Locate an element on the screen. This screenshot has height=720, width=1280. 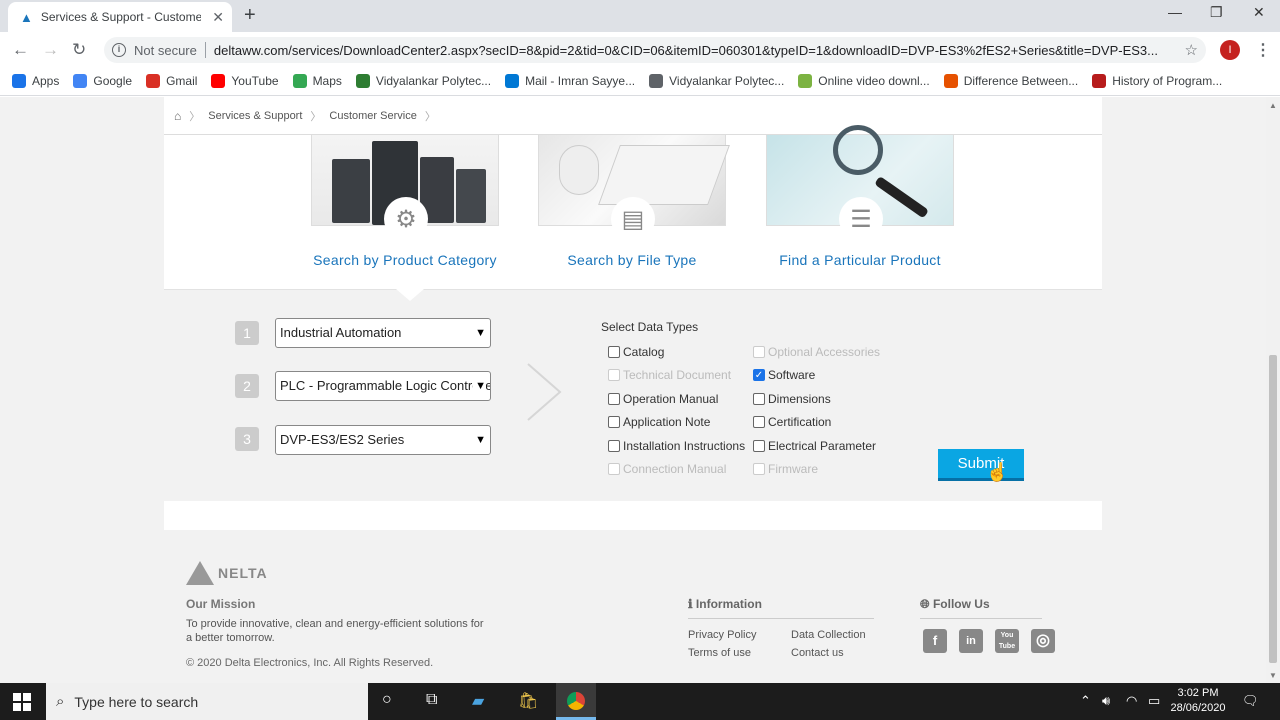
scroll-up-icon: ▲ is located at coordinates (1273, 105).